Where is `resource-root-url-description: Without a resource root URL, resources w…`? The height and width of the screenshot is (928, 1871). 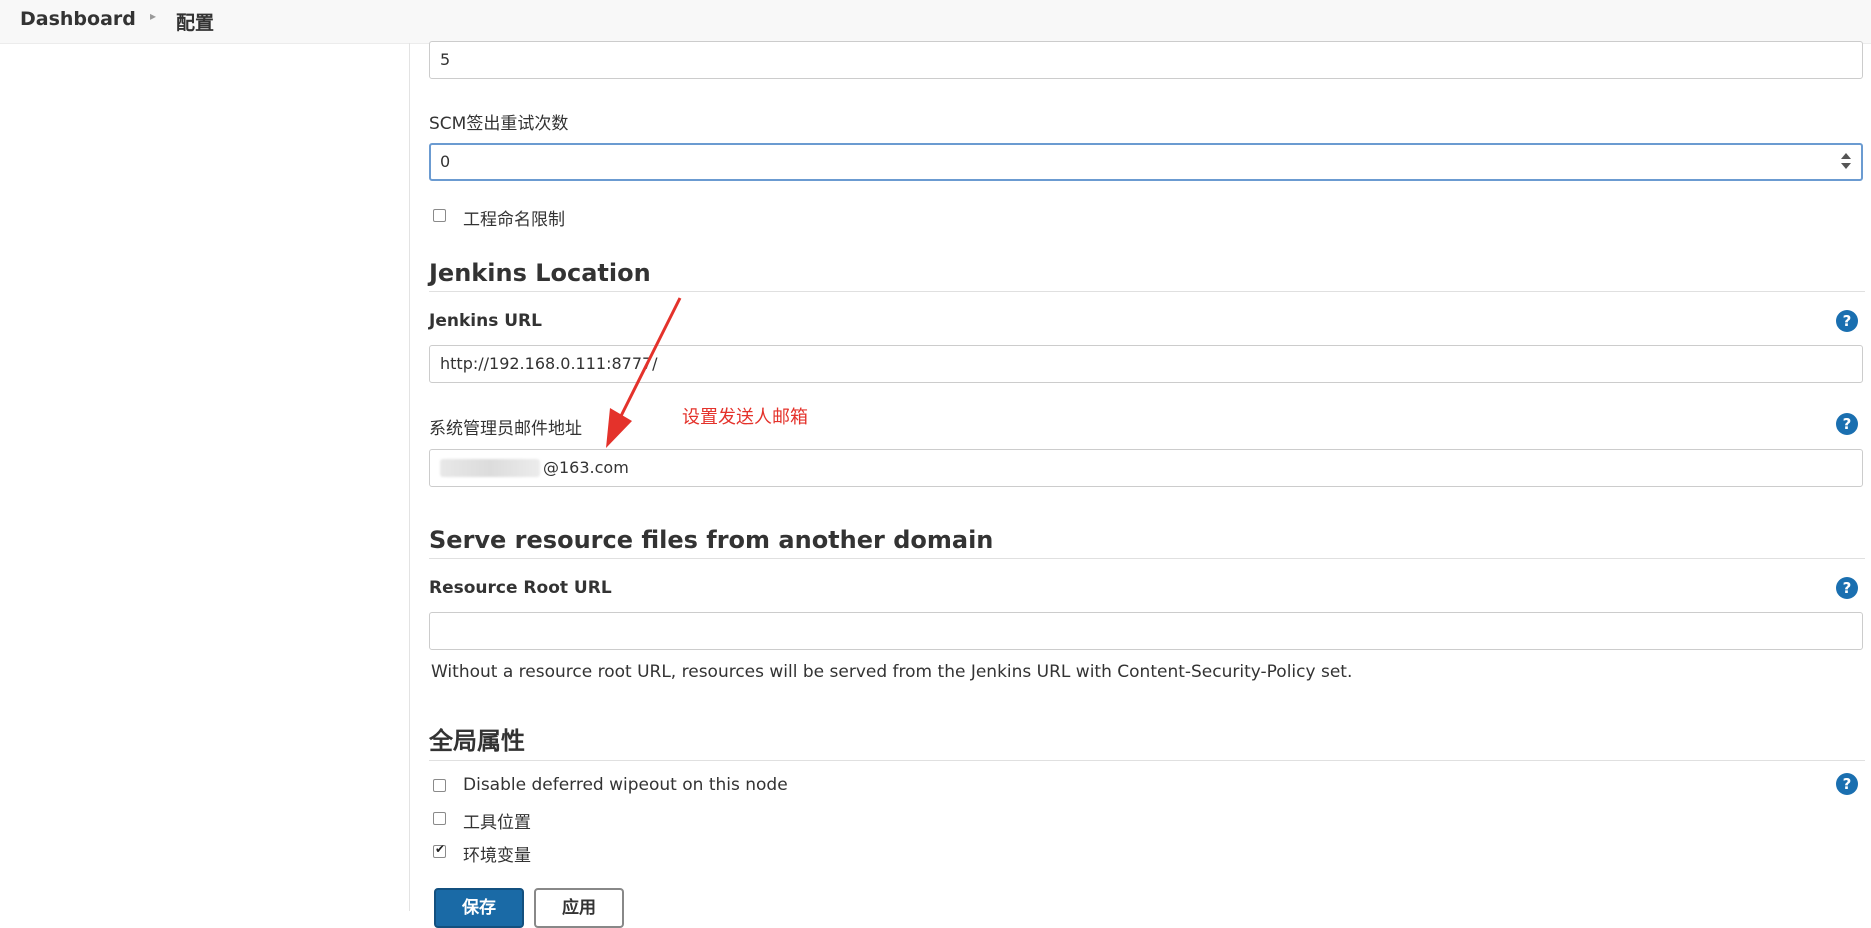 resource-root-url-description: Without a resource root URL, resources w… is located at coordinates (892, 672).